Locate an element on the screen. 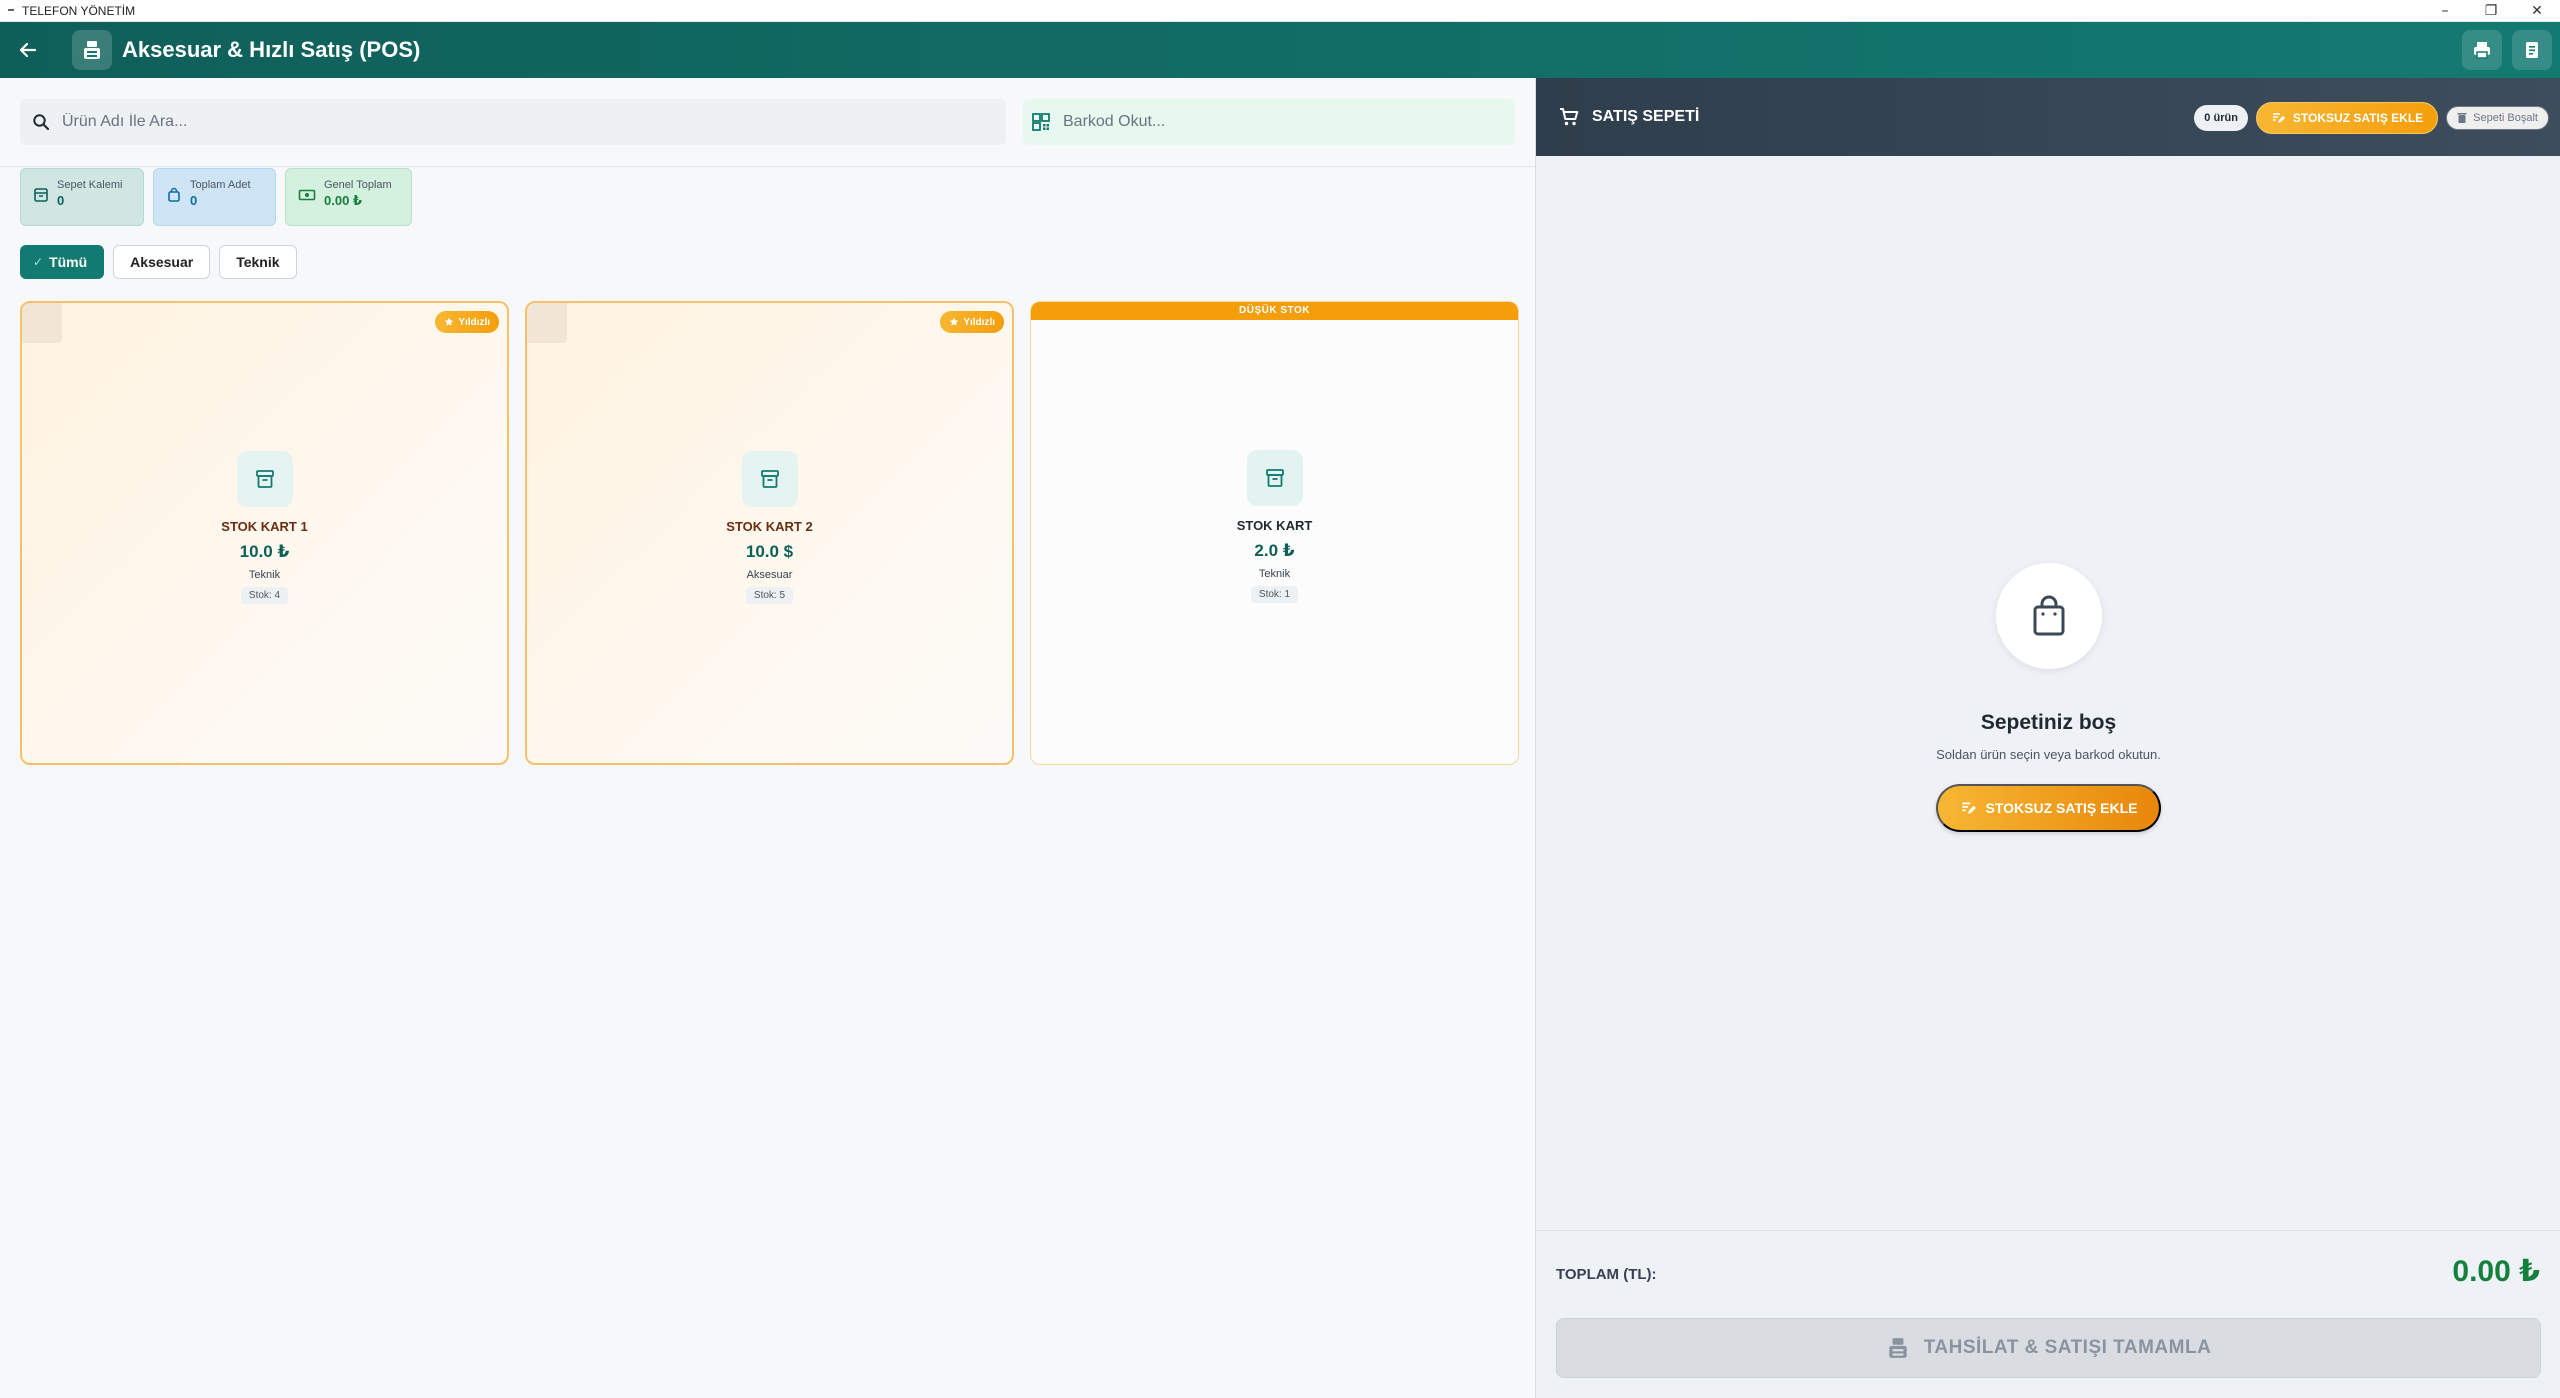 This screenshot has height=1398, width=2560. close-button: ✕ is located at coordinates (2537, 11).